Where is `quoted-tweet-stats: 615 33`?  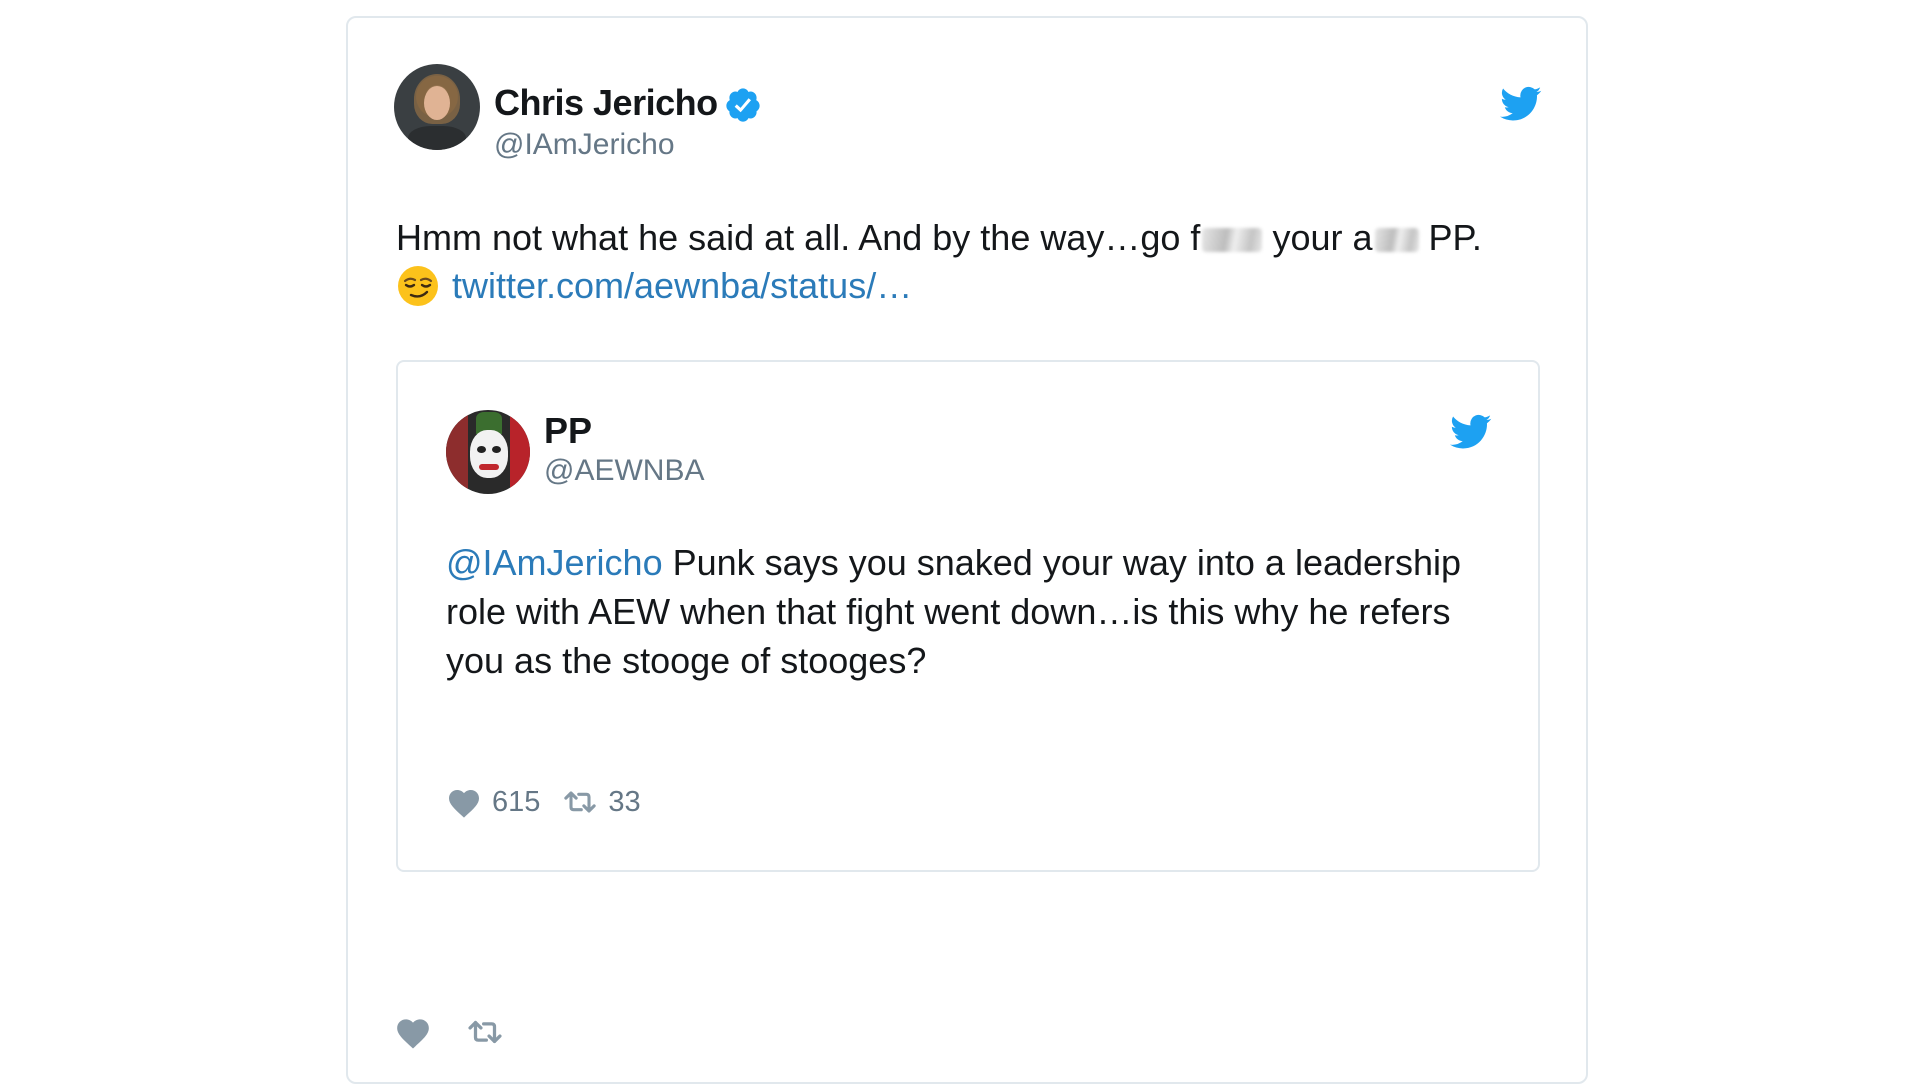
quoted-tweet-stats: 615 33 is located at coordinates (554, 802).